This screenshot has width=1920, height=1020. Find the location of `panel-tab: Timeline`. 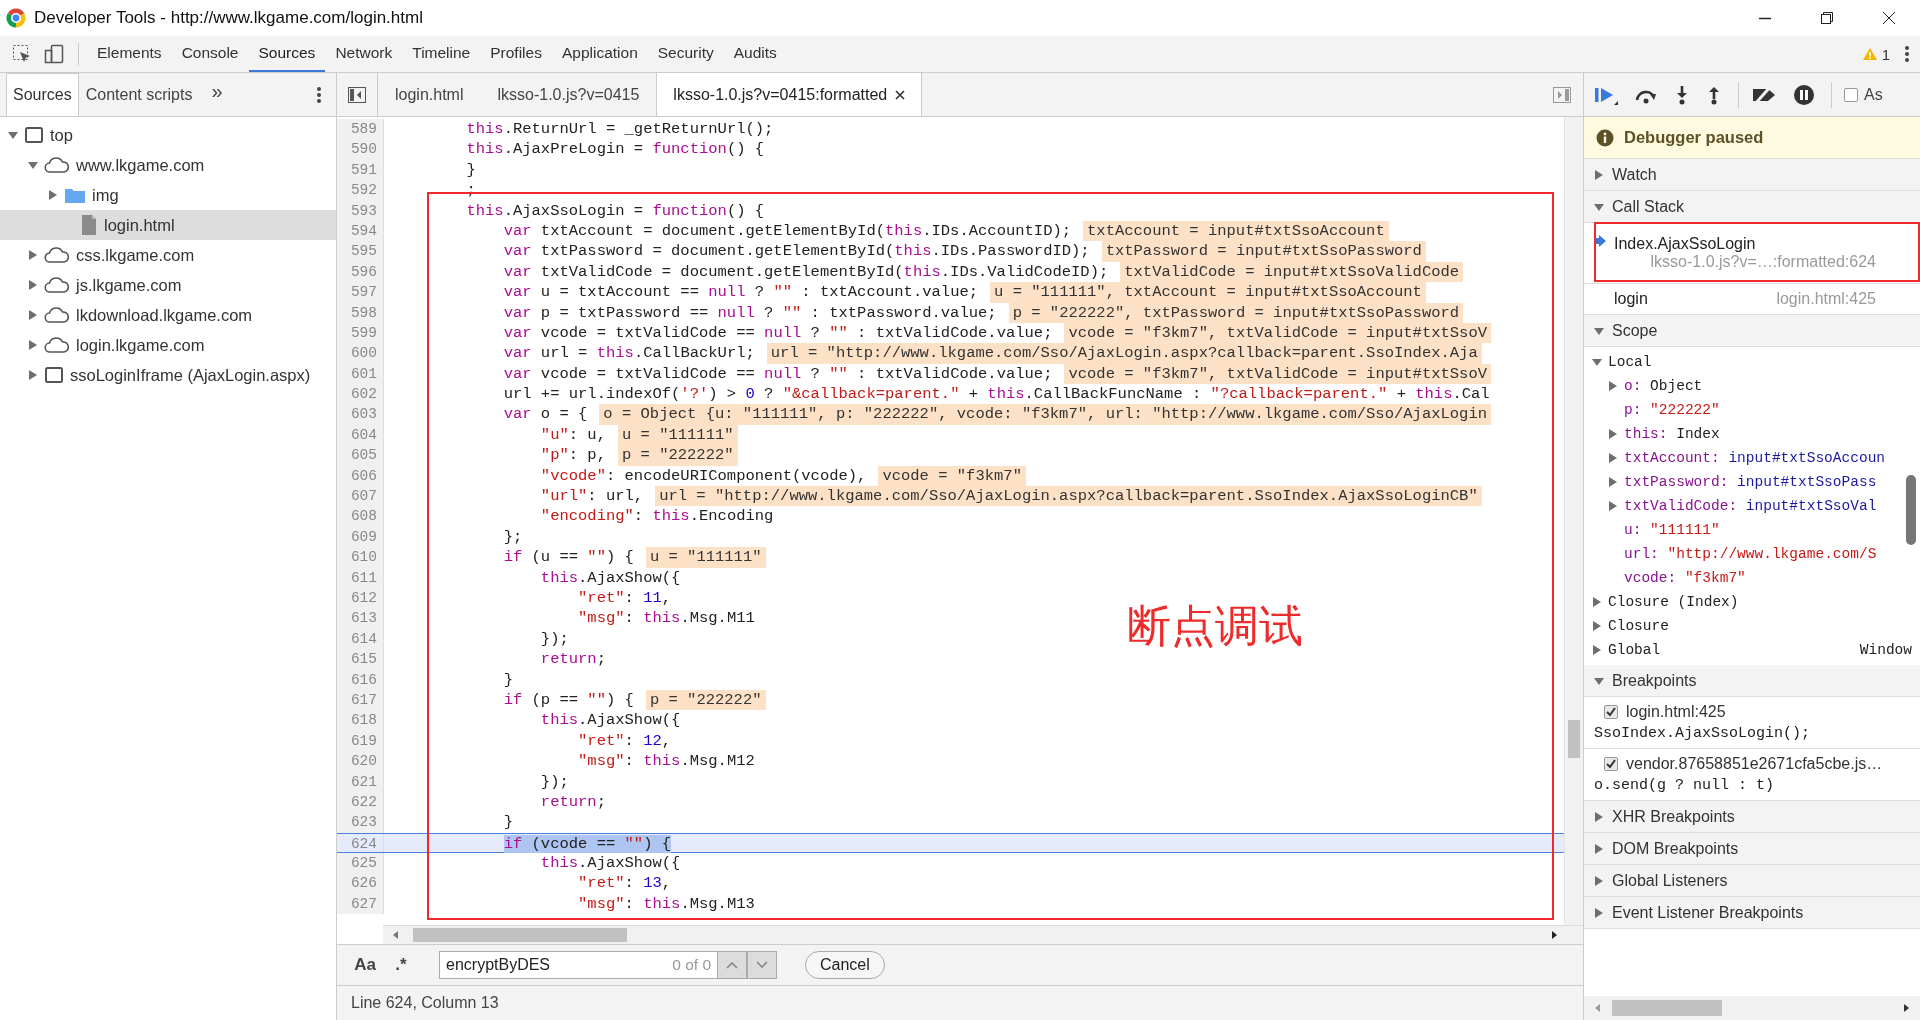

panel-tab: Timeline is located at coordinates (441, 54).